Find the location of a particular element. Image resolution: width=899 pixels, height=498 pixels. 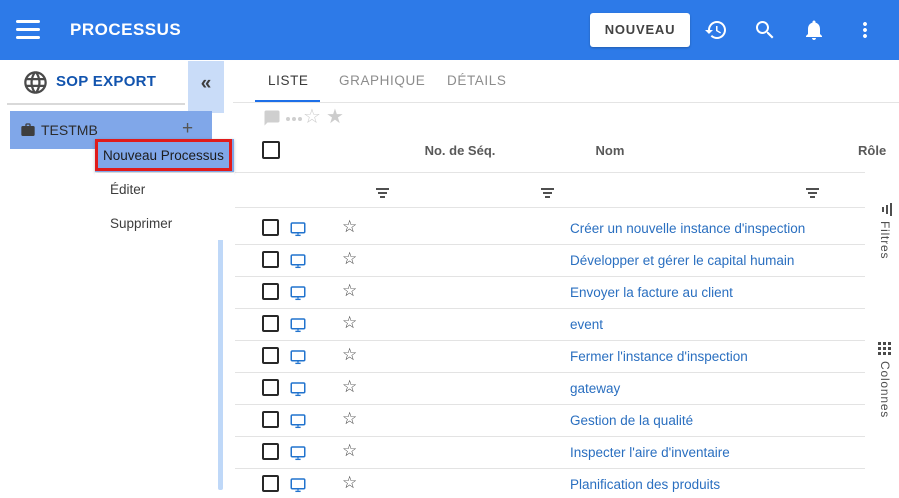

process-name-link: gateway is located at coordinates (595, 389).